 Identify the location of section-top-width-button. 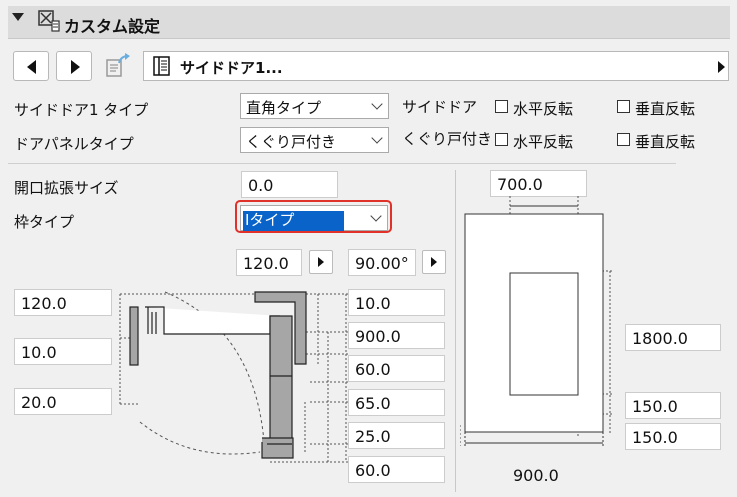
(321, 262).